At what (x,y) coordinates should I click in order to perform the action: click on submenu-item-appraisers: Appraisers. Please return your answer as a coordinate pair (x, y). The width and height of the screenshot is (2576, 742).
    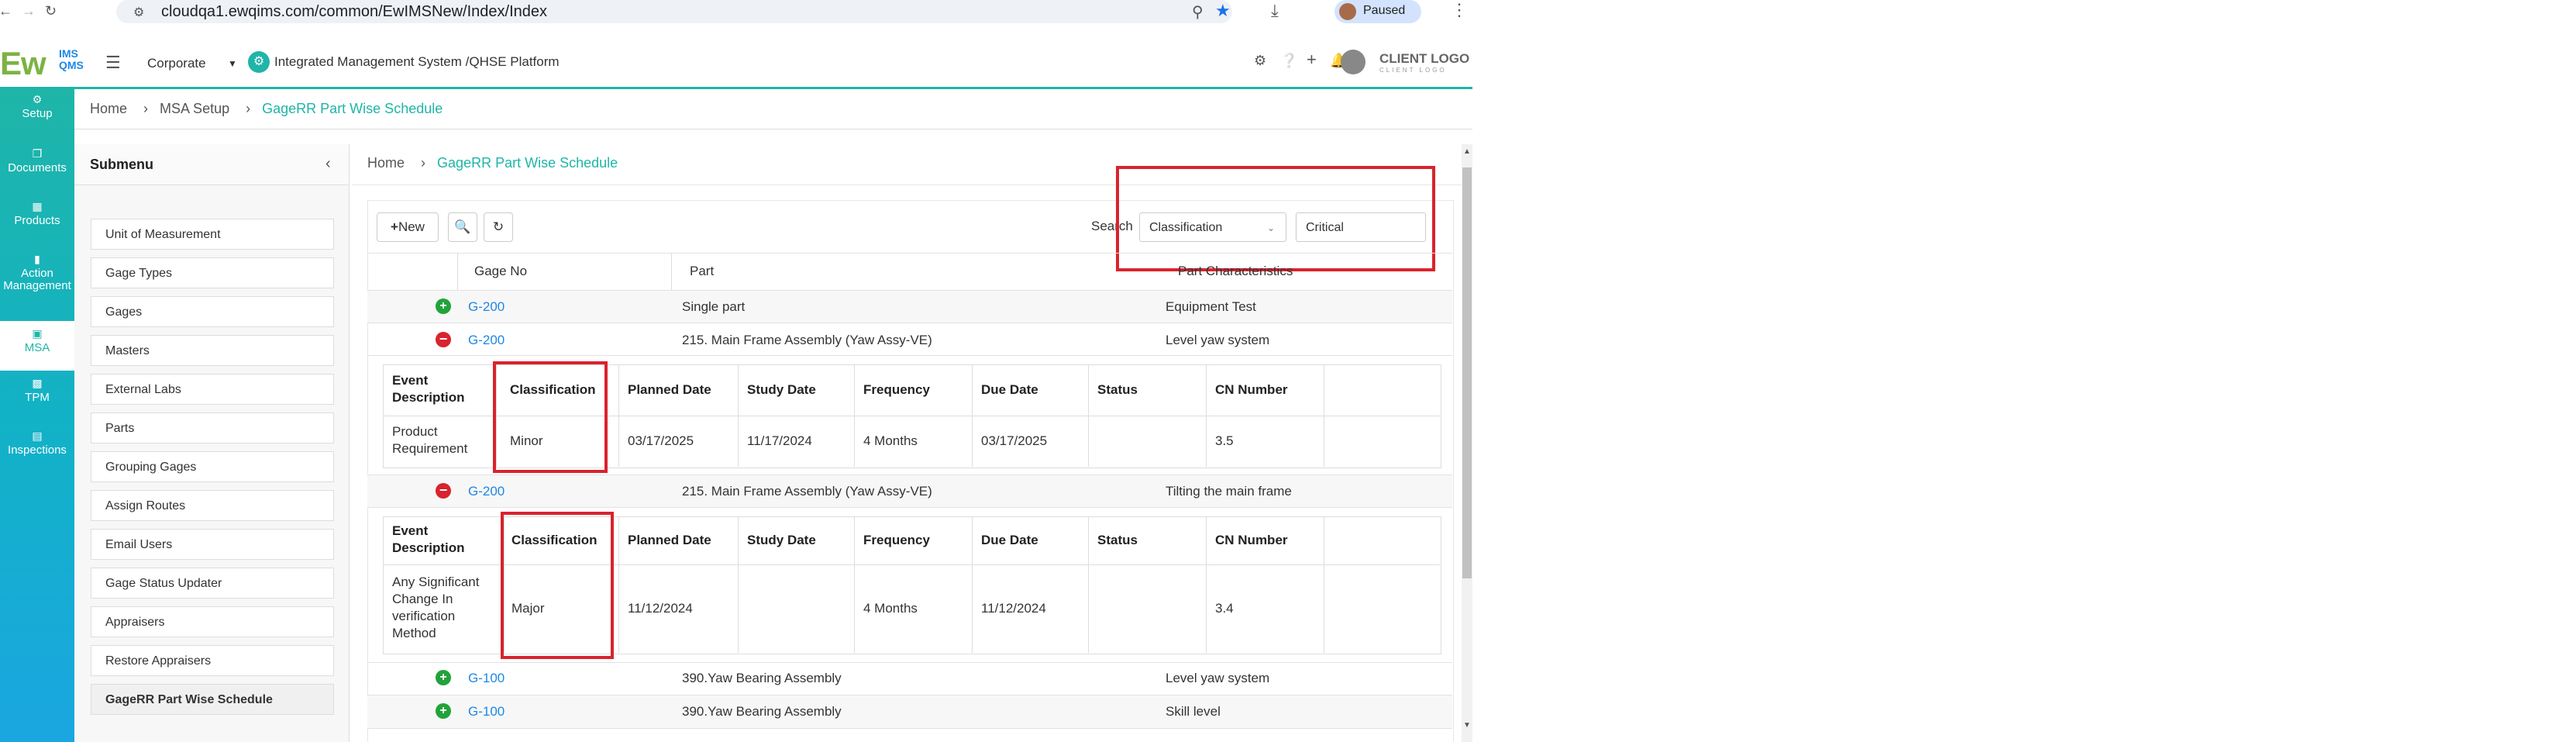
    Looking at the image, I should click on (212, 622).